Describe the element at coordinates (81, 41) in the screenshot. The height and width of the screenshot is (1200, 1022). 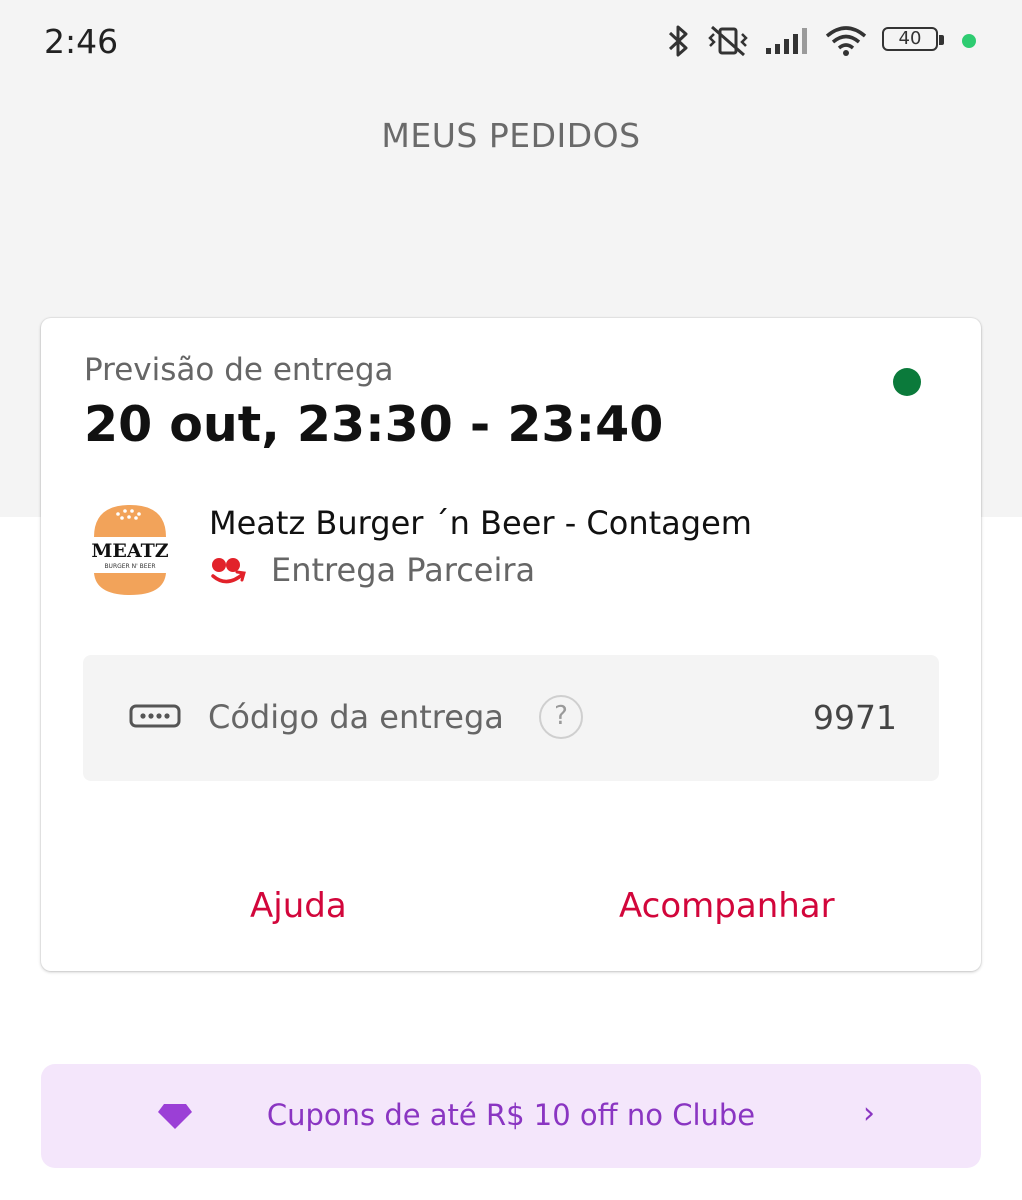
I see `status-time: 2:46` at that location.